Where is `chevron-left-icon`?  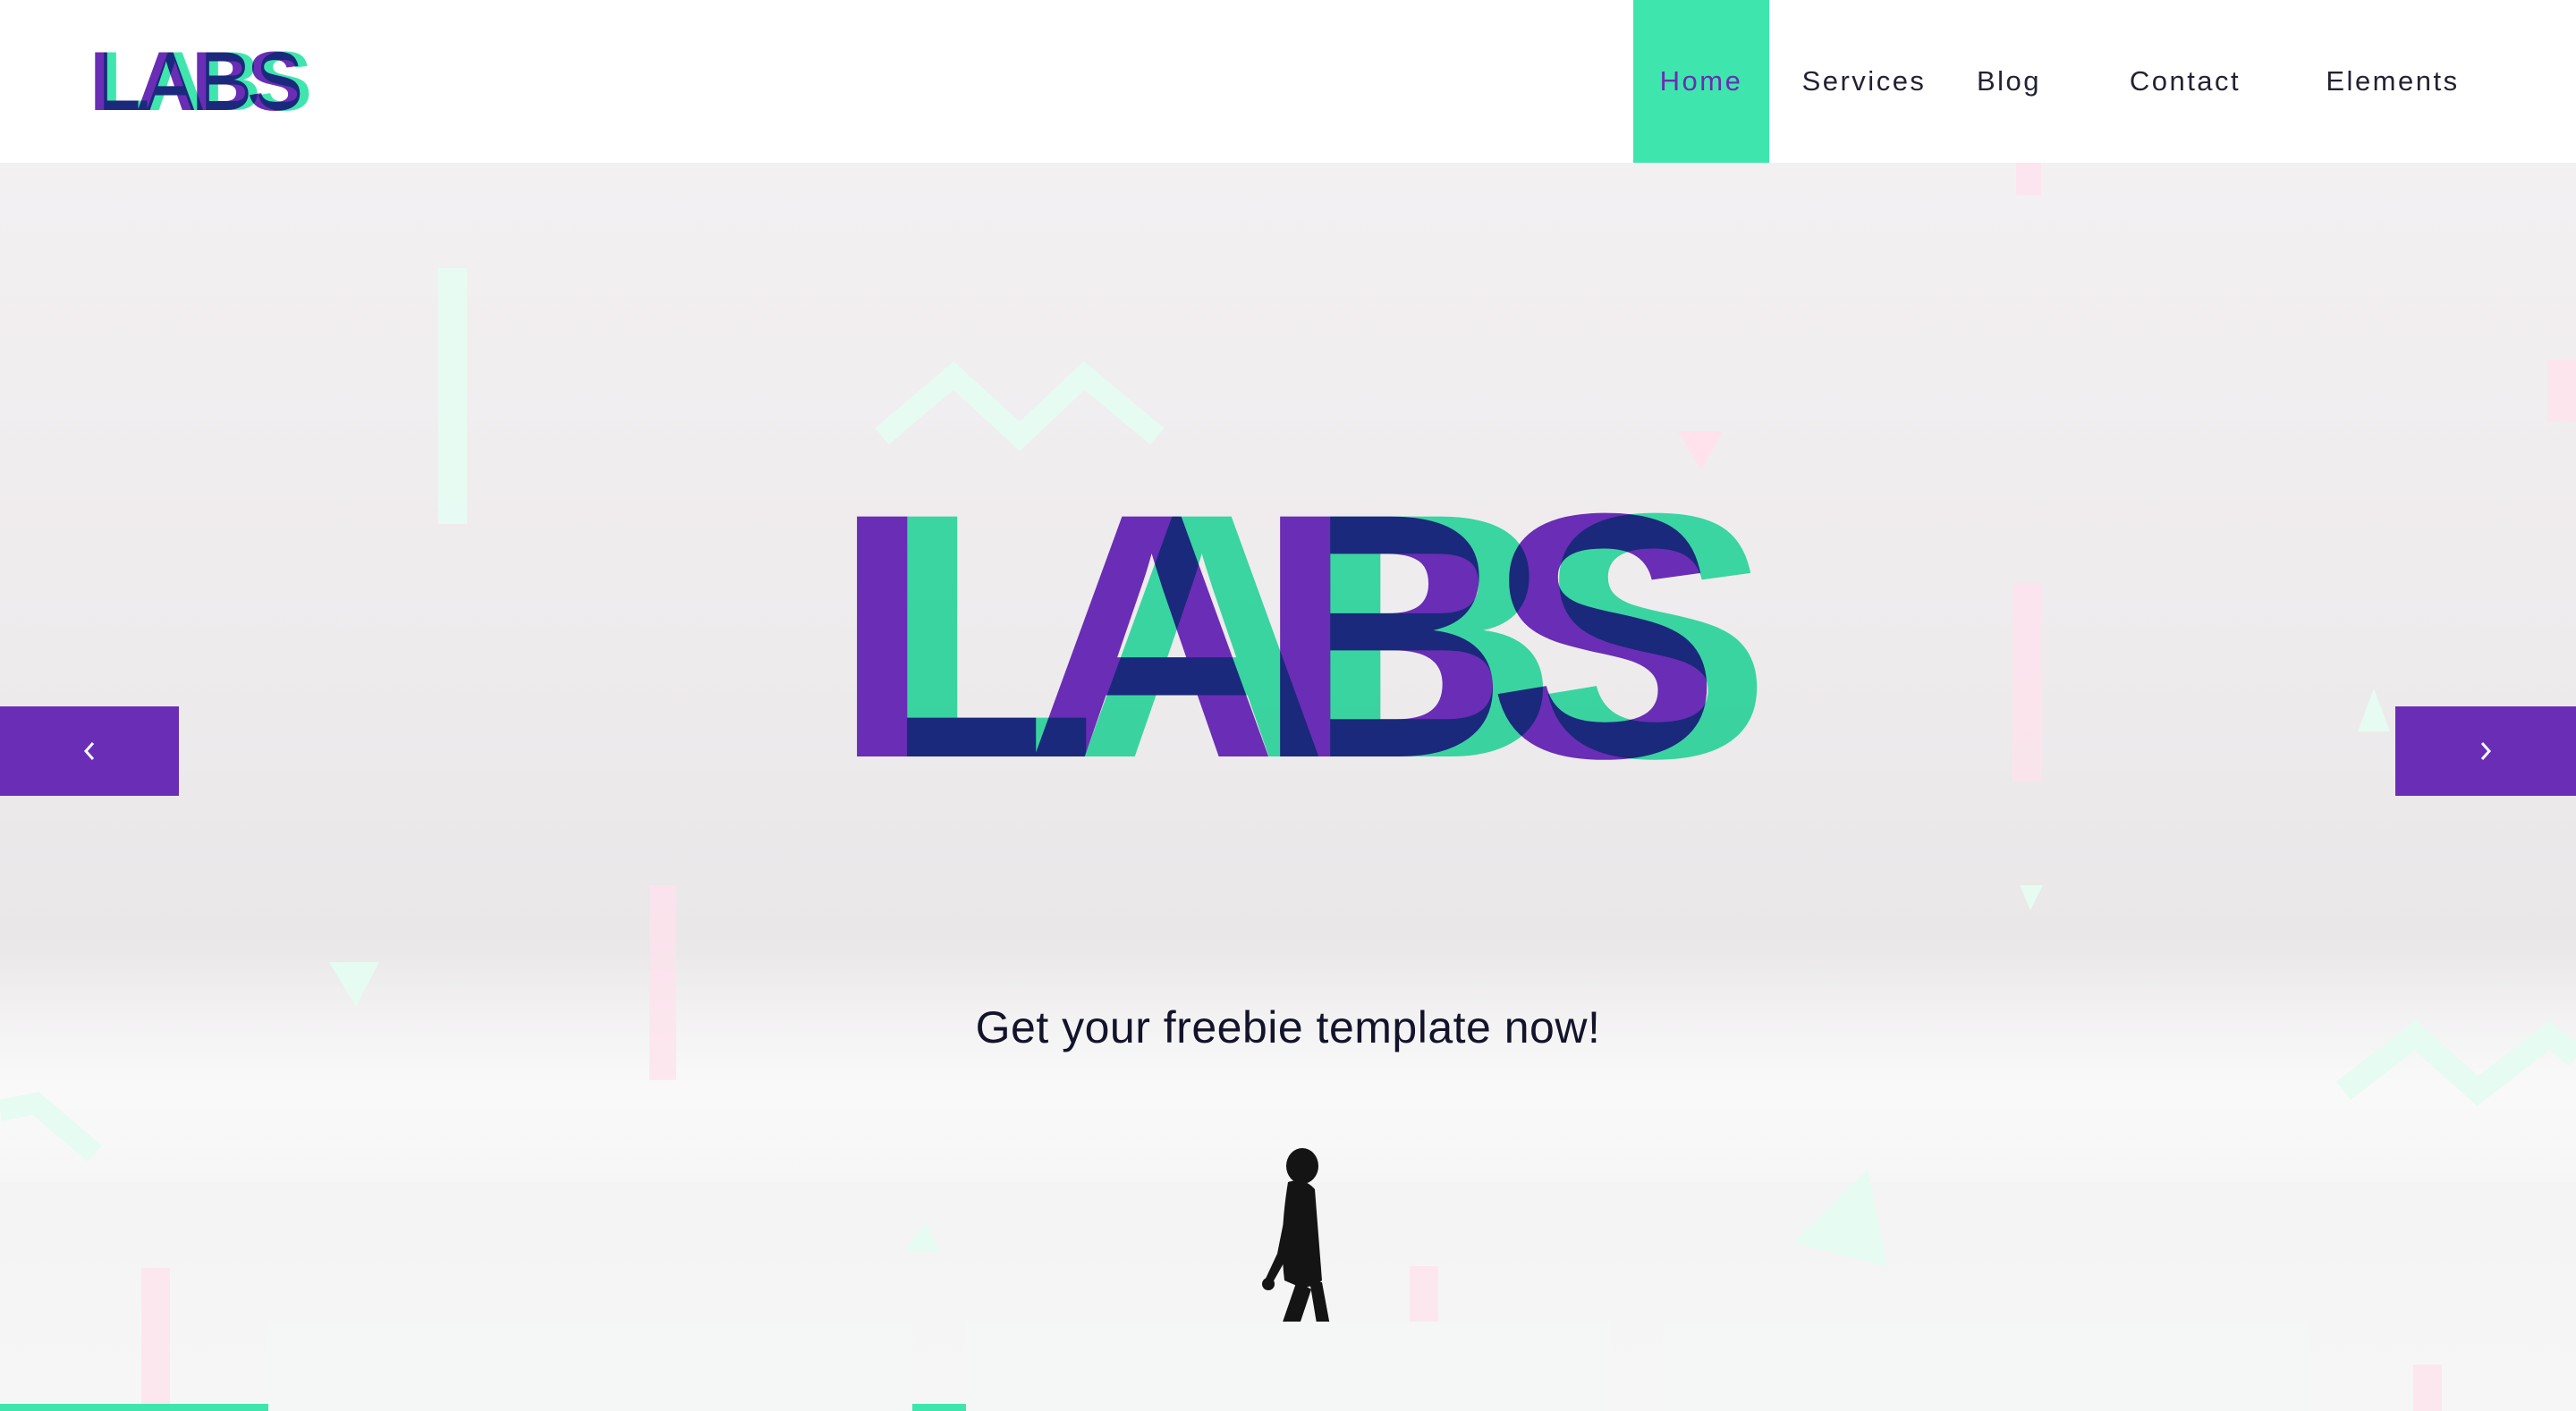
chevron-left-icon is located at coordinates (89, 751).